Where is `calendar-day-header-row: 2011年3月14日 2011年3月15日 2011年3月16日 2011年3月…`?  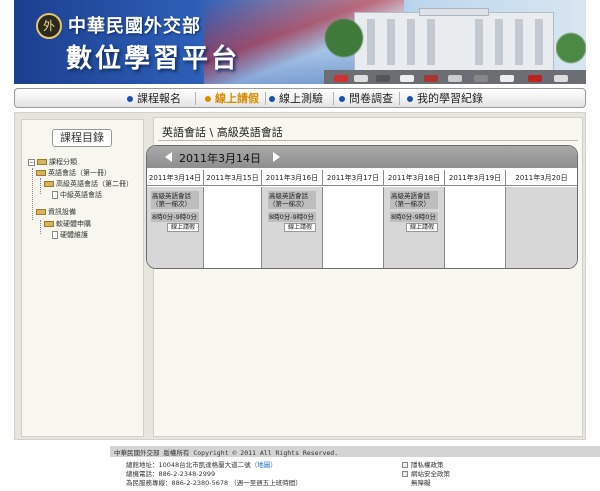 calendar-day-header-row: 2011年3月14日 2011年3月15日 2011年3月16日 2011年3月… is located at coordinates (362, 178).